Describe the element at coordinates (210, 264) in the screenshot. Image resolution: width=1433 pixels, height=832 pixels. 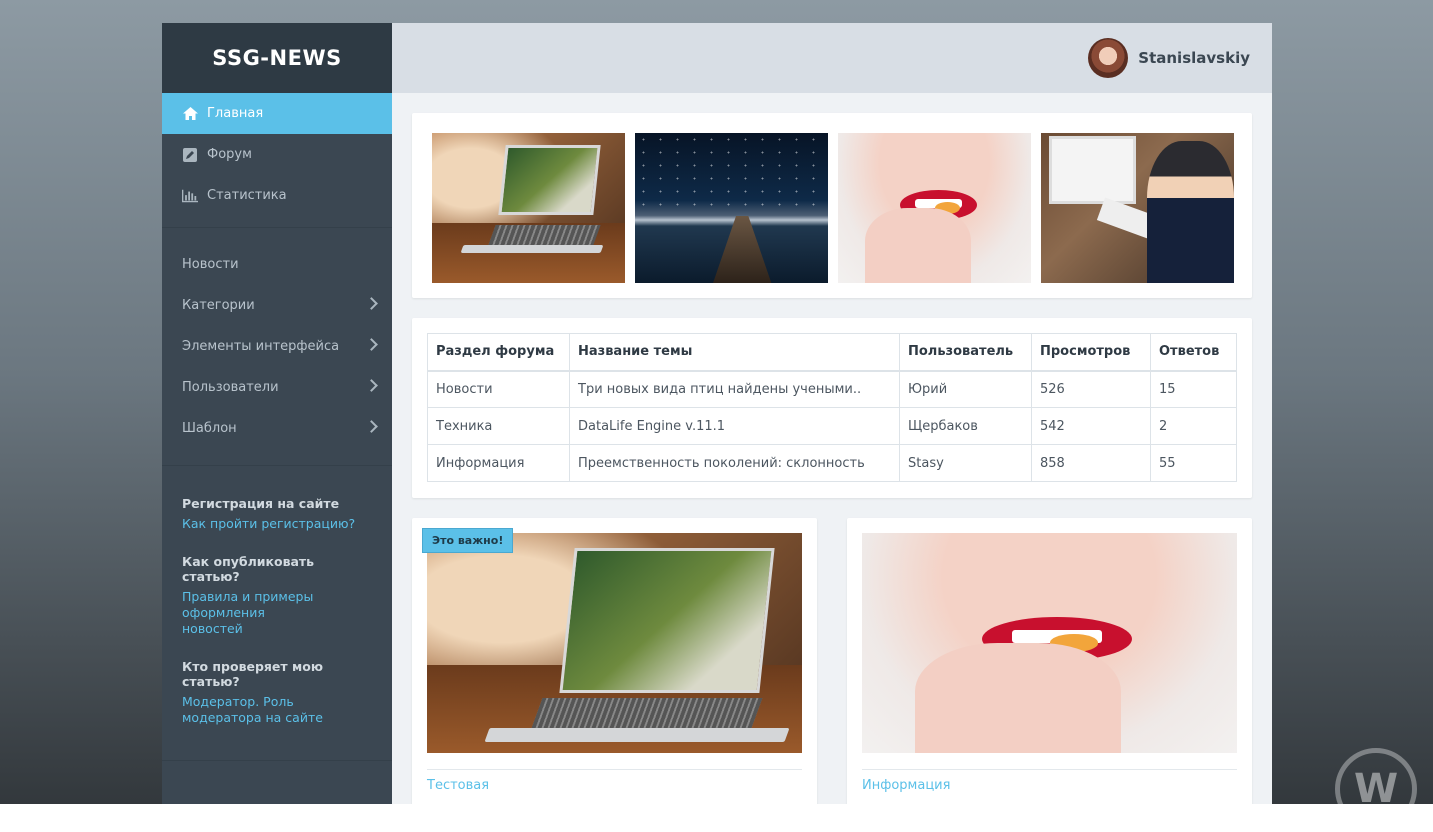
I see `nav-item-label: Новости` at that location.